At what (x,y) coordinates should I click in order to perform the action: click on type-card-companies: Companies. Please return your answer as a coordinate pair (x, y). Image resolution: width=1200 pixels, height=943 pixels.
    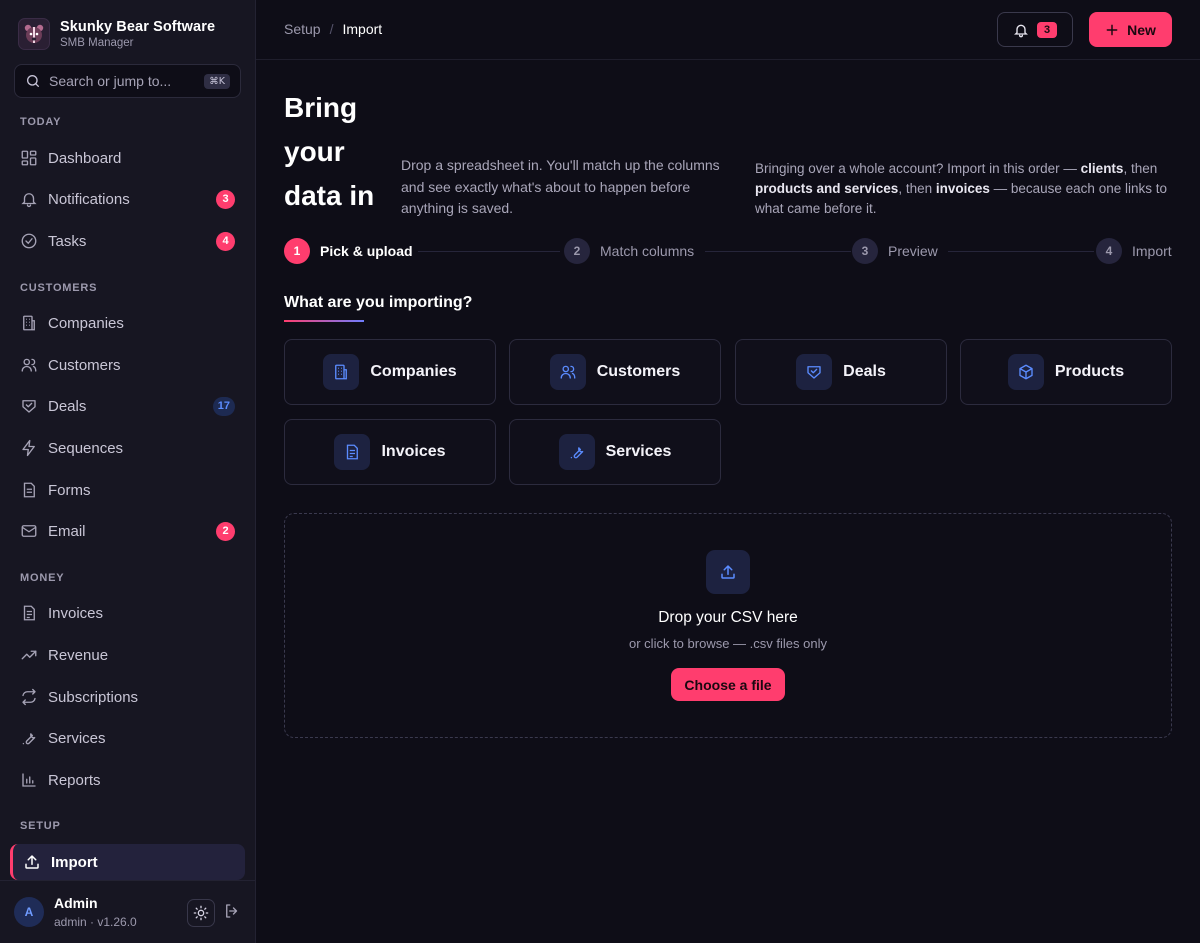
    Looking at the image, I should click on (390, 372).